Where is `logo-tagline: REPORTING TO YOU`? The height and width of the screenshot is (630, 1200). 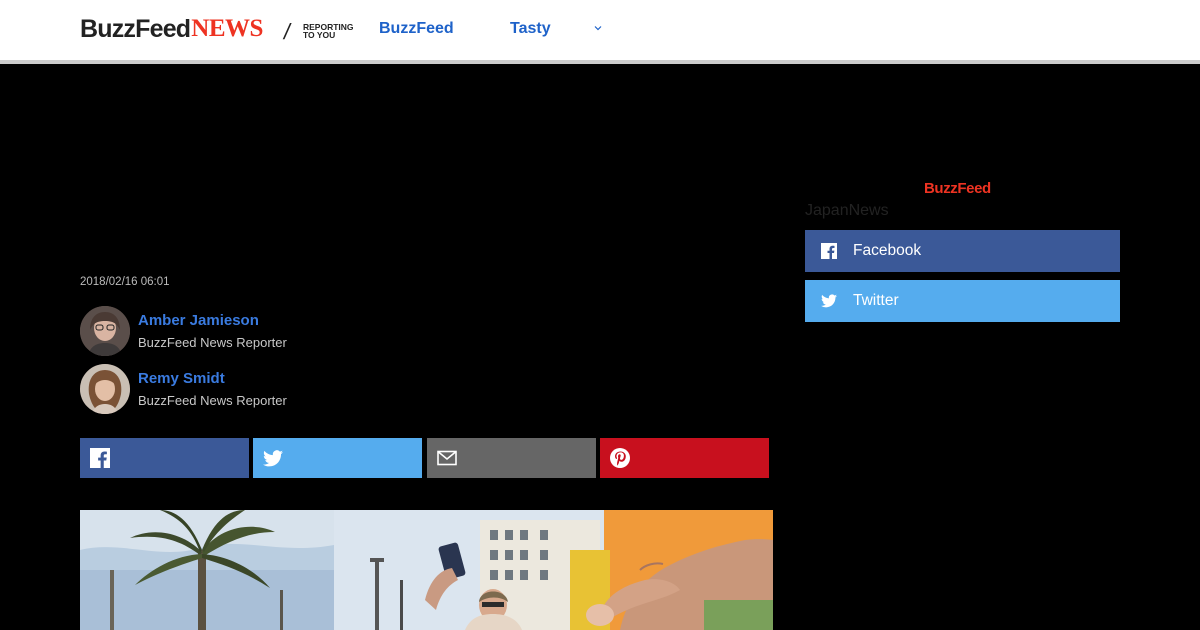 logo-tagline: REPORTING TO YOU is located at coordinates (328, 31).